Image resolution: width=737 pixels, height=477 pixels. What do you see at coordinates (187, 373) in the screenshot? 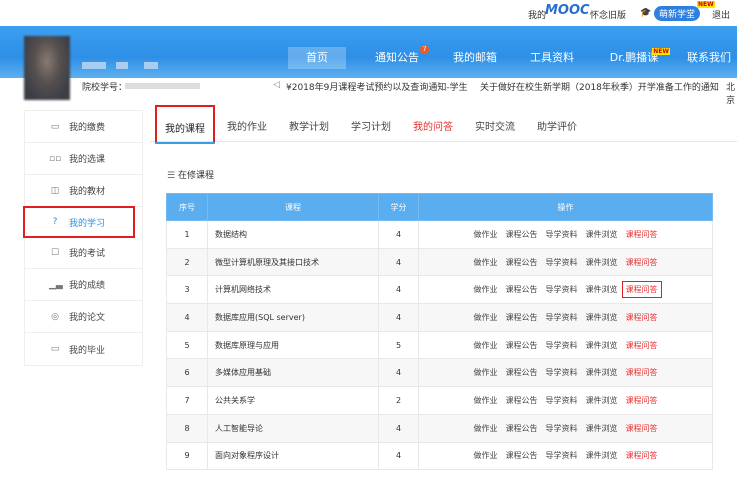
I see `cell-no: 6` at bounding box center [187, 373].